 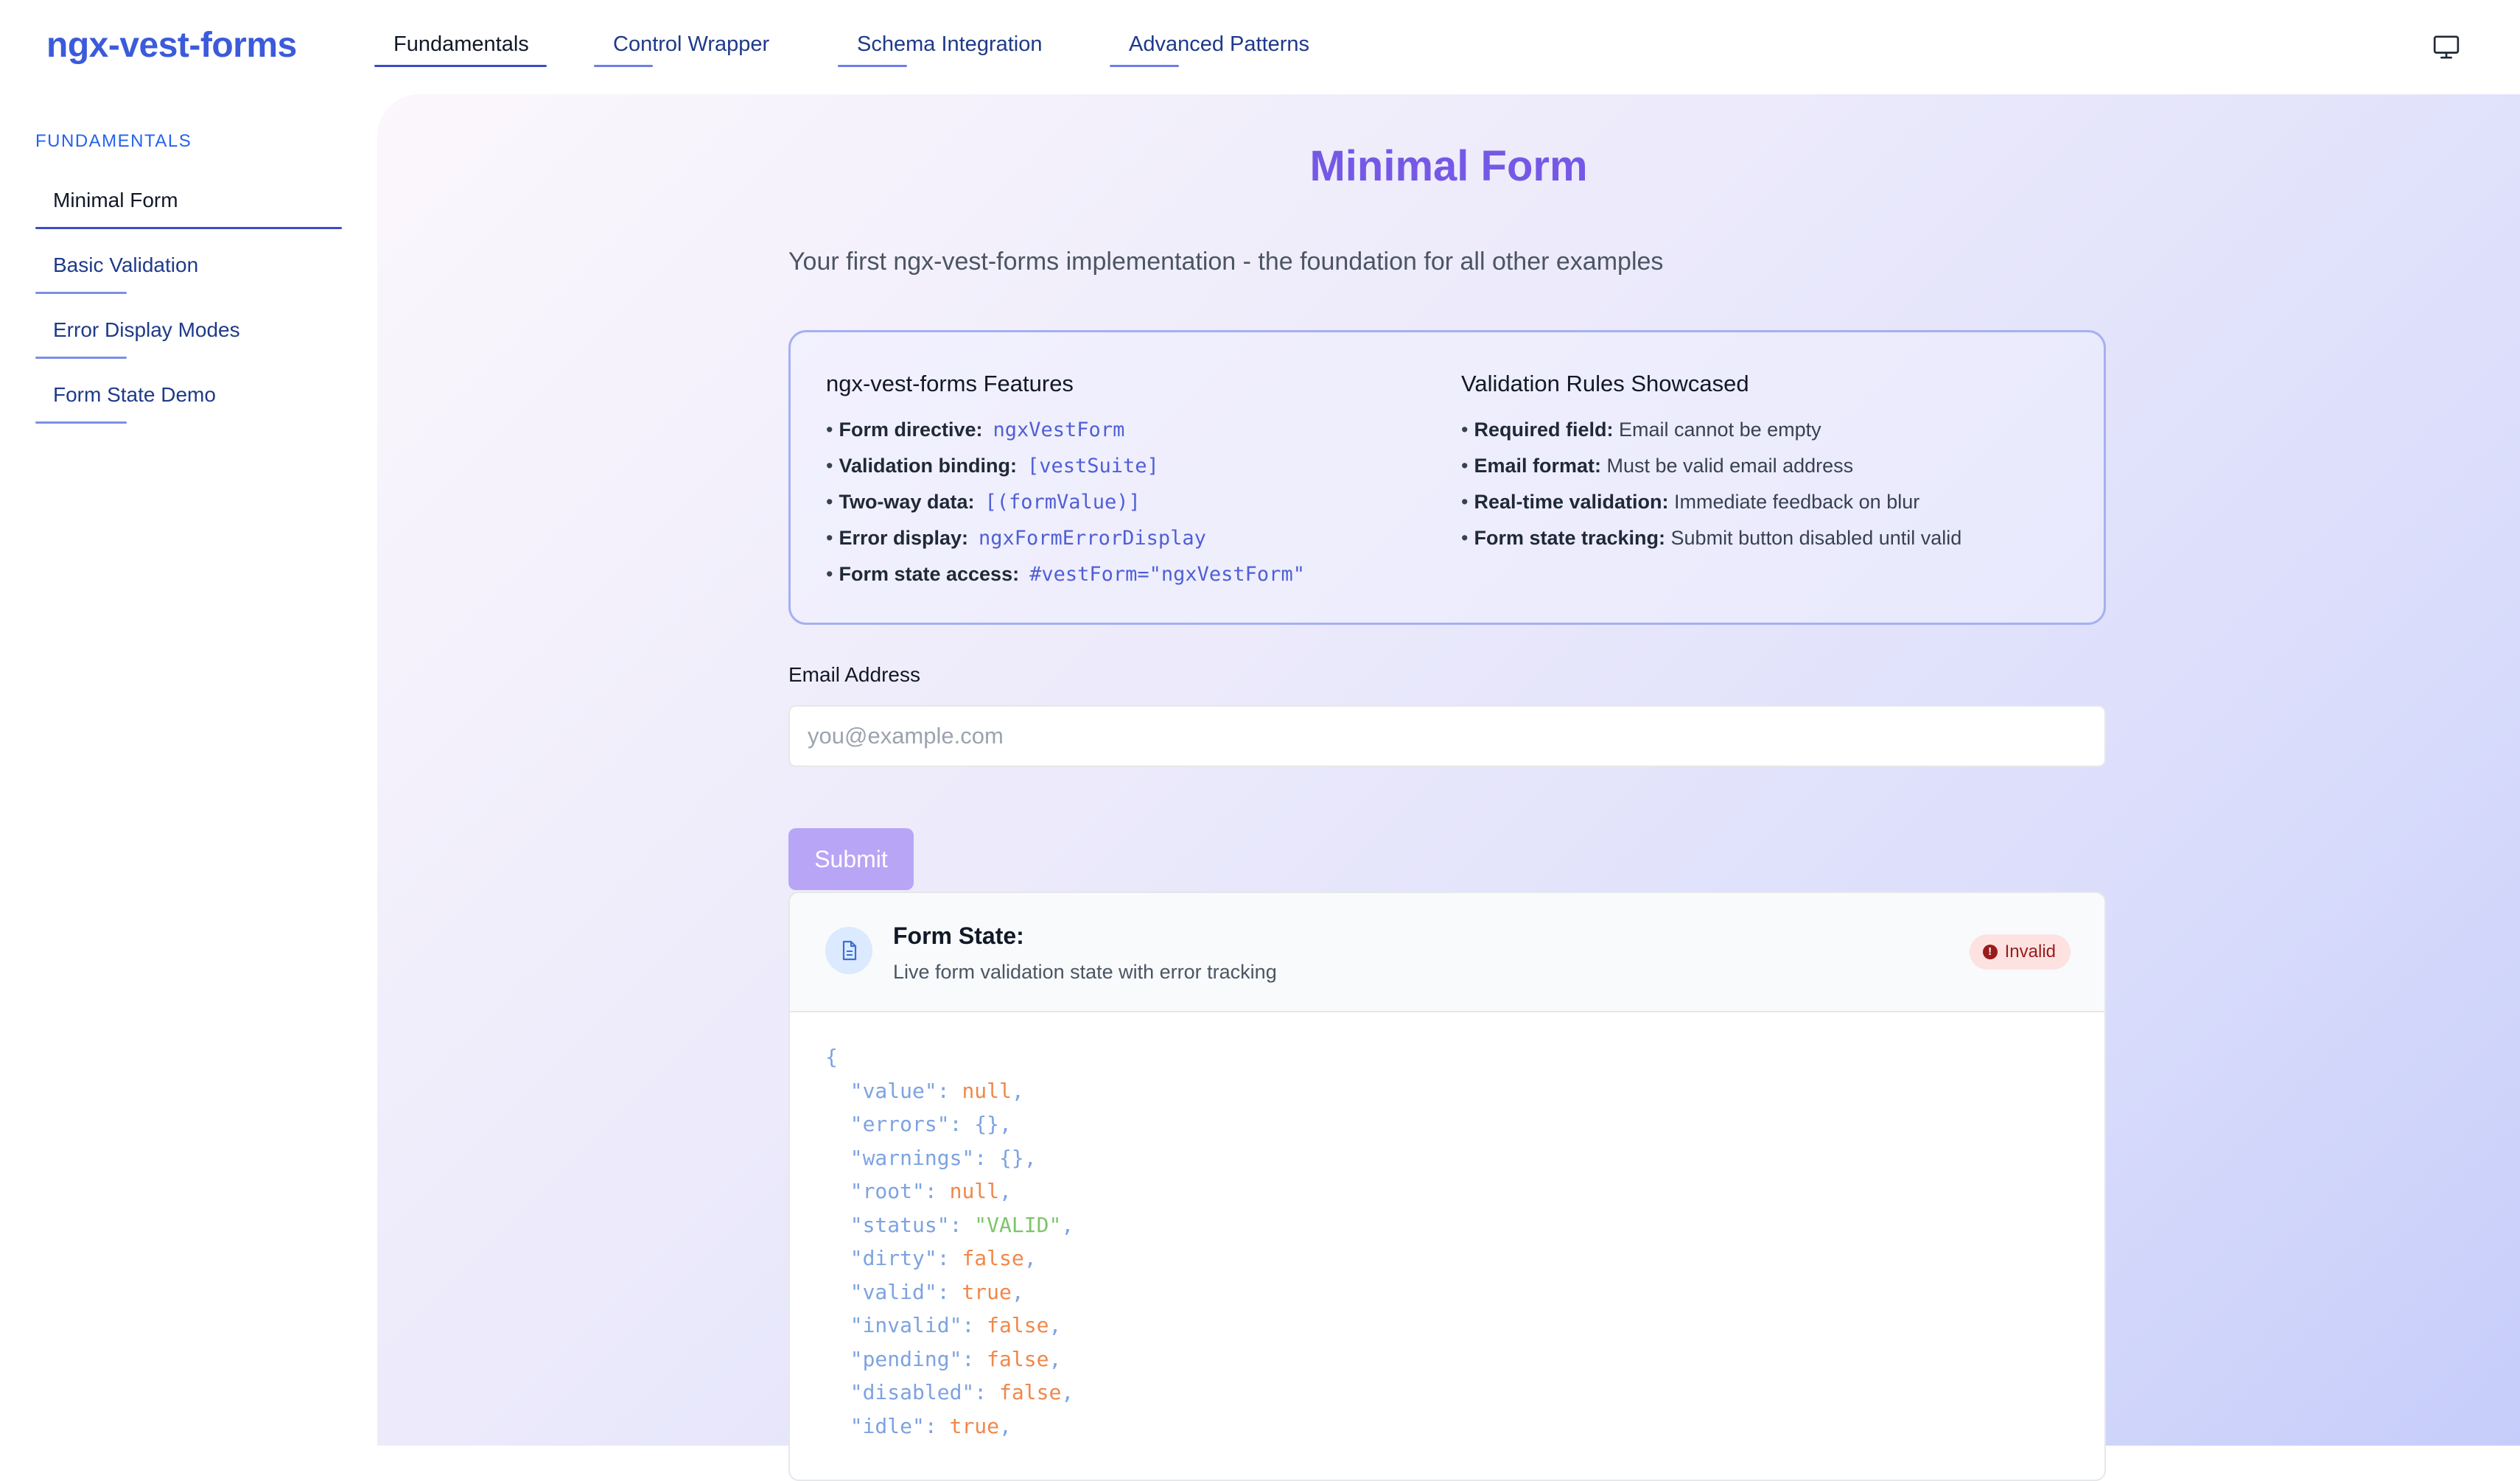 I want to click on json-key: "warnings", so click(x=912, y=1157).